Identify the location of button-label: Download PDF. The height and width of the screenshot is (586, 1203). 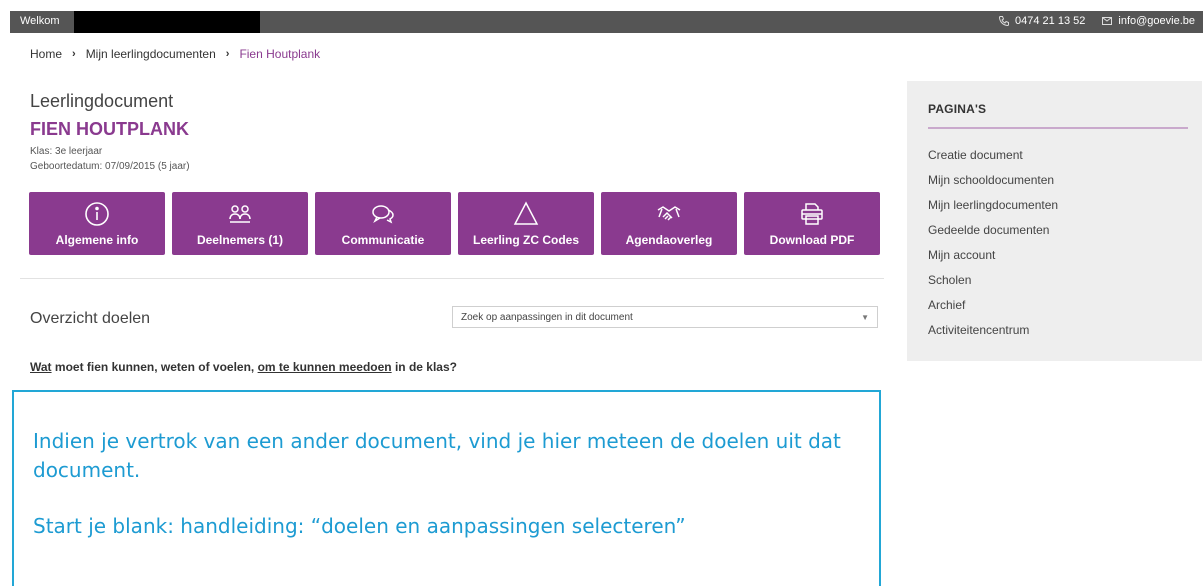
(812, 239).